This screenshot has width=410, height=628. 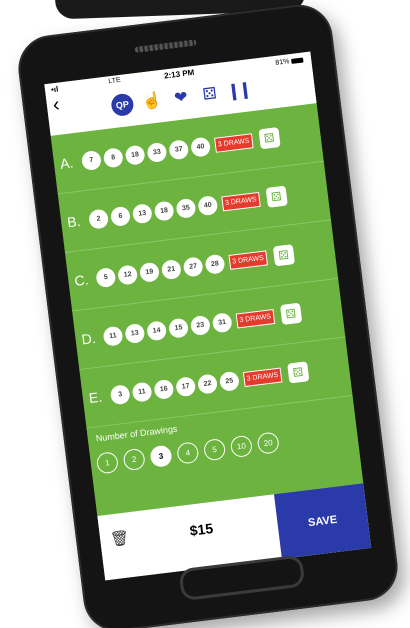 What do you see at coordinates (193, 266) in the screenshot?
I see `number-ball: 27` at bounding box center [193, 266].